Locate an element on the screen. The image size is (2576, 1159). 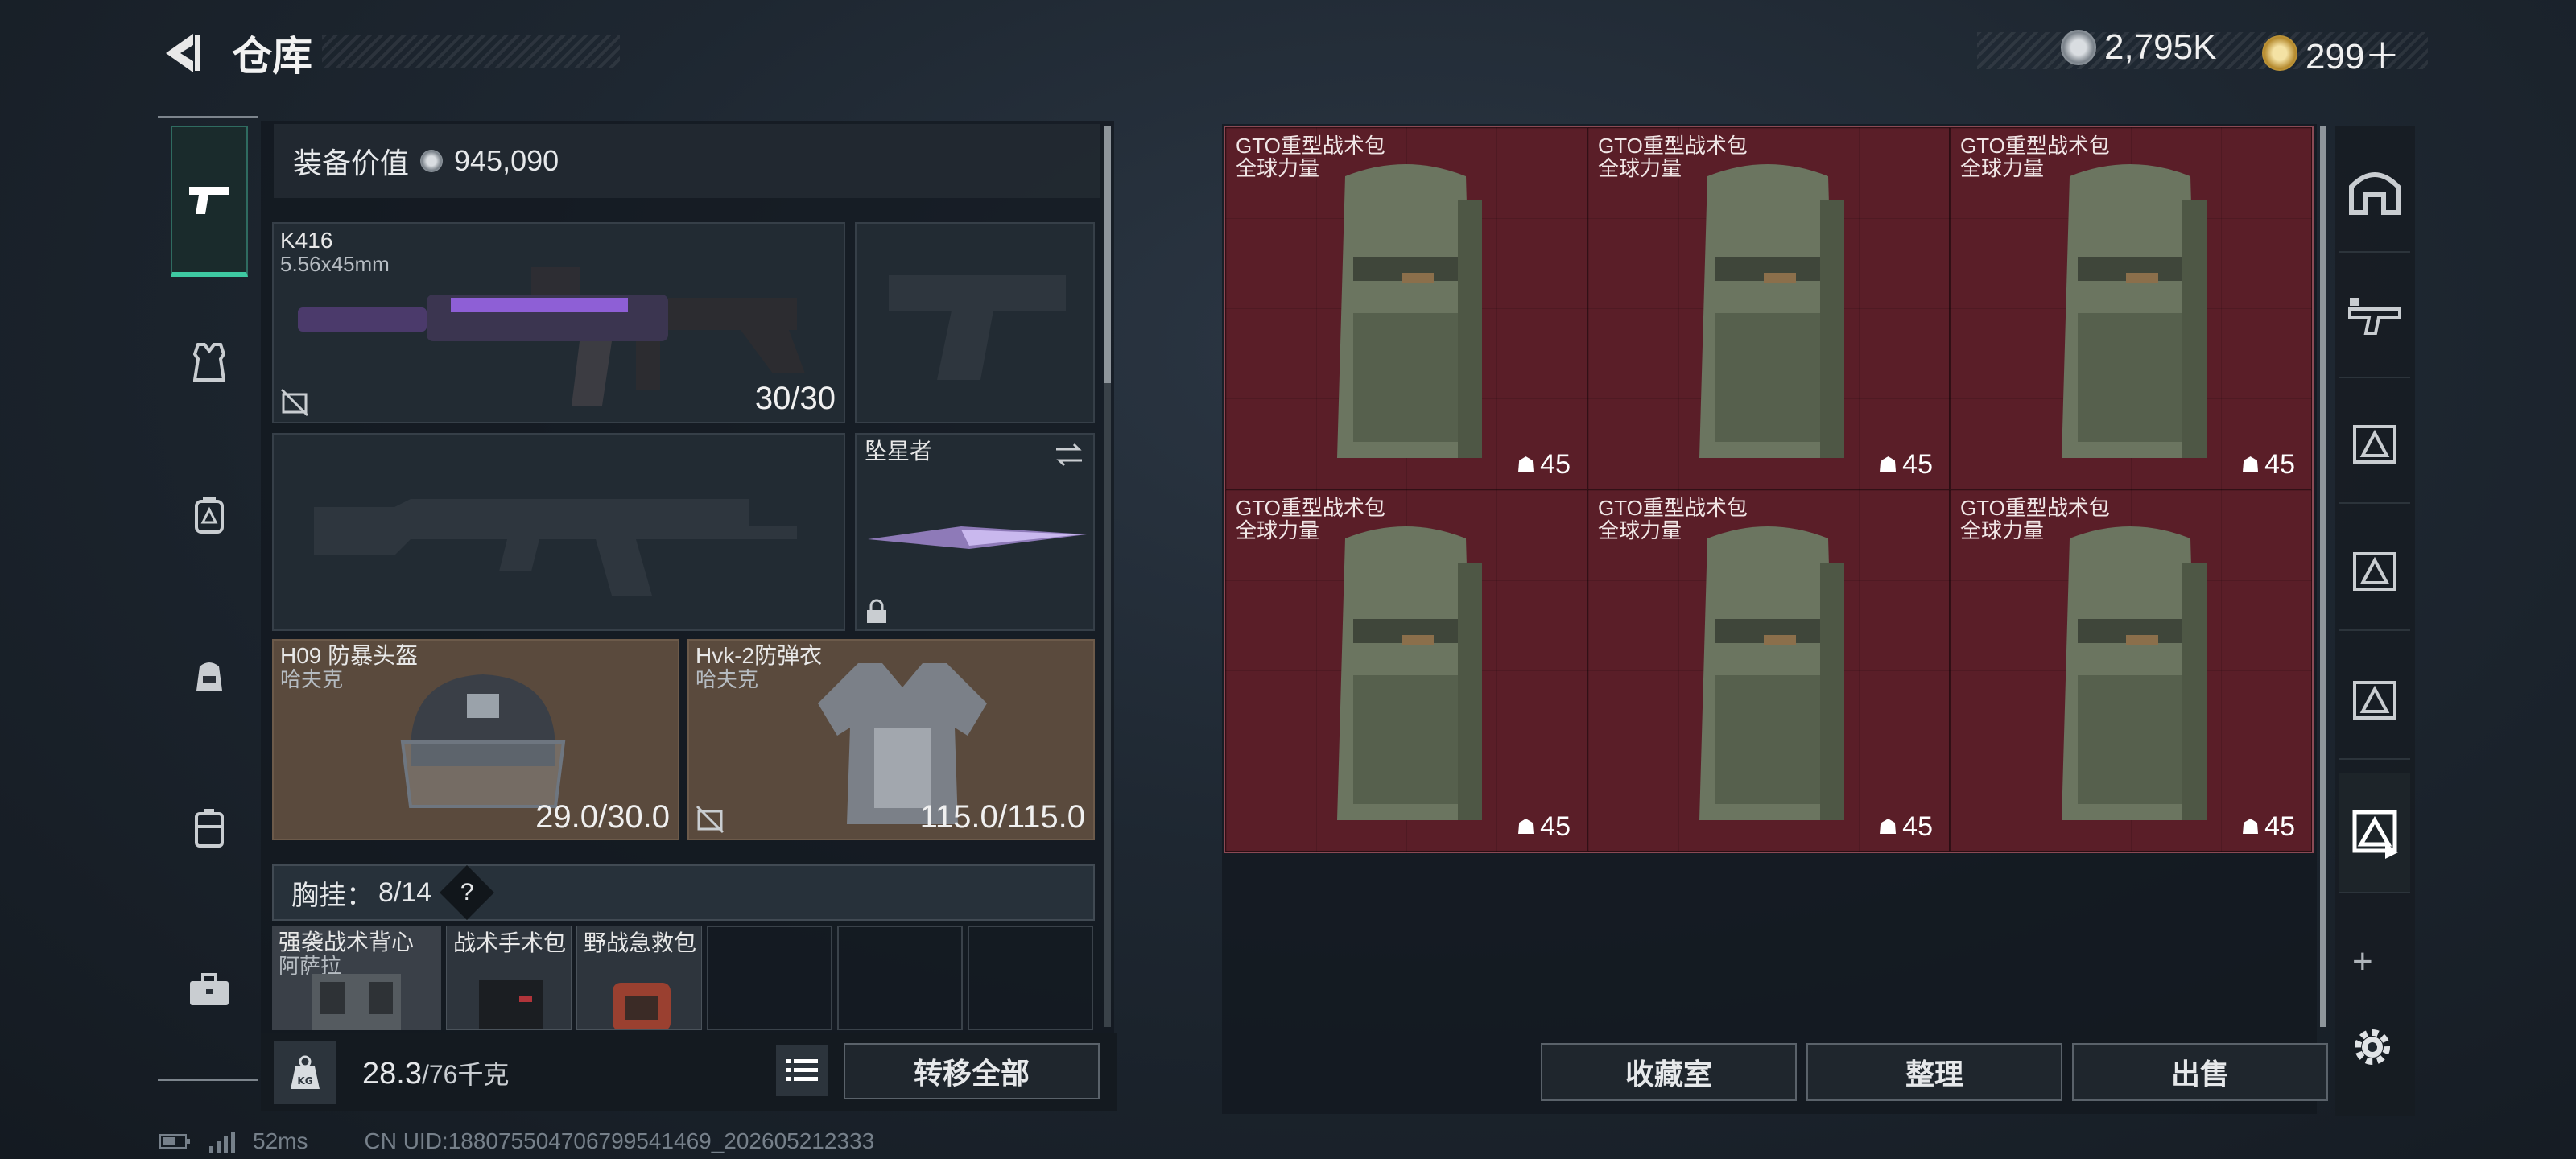
carry-weight-max: /76千克 is located at coordinates (465, 1074).